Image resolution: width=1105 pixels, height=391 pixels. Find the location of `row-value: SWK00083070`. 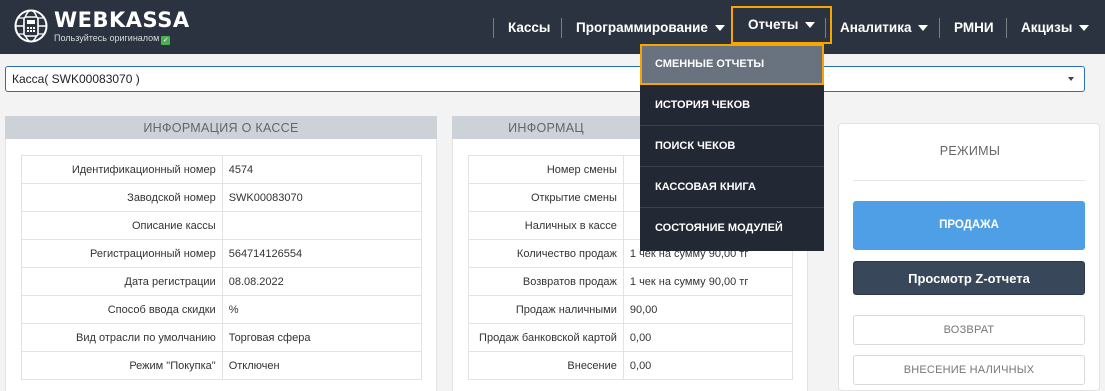

row-value: SWK00083070 is located at coordinates (322, 197).